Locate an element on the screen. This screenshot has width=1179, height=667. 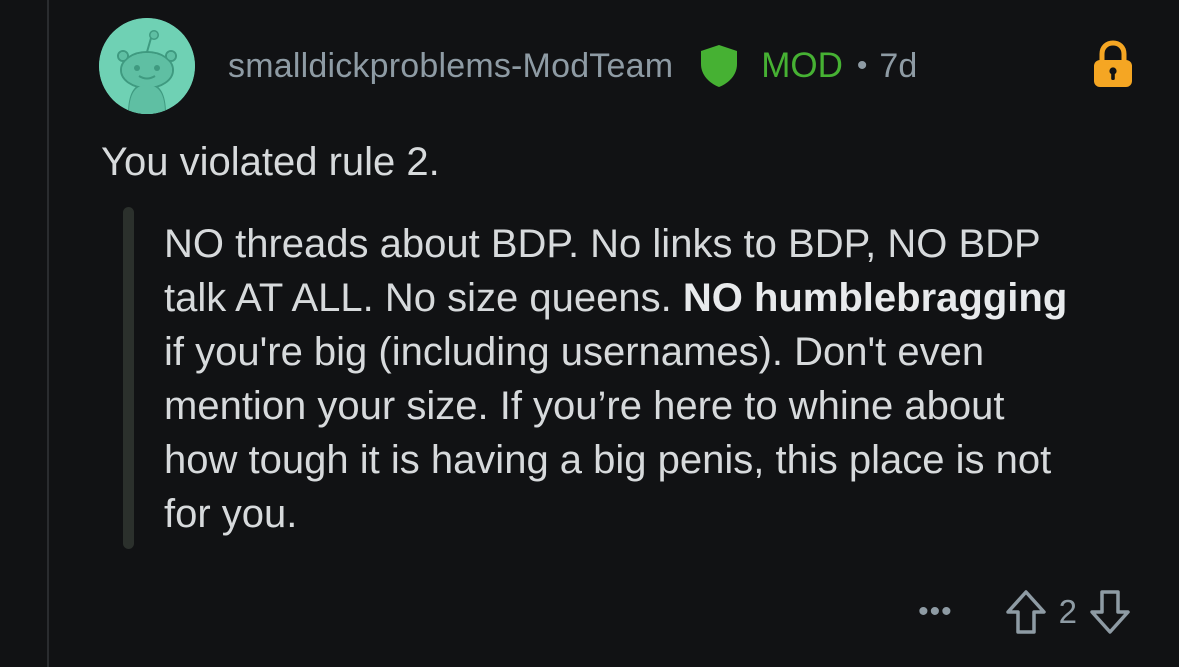
comment-actions: ••• 2 is located at coordinates (1024, 612).